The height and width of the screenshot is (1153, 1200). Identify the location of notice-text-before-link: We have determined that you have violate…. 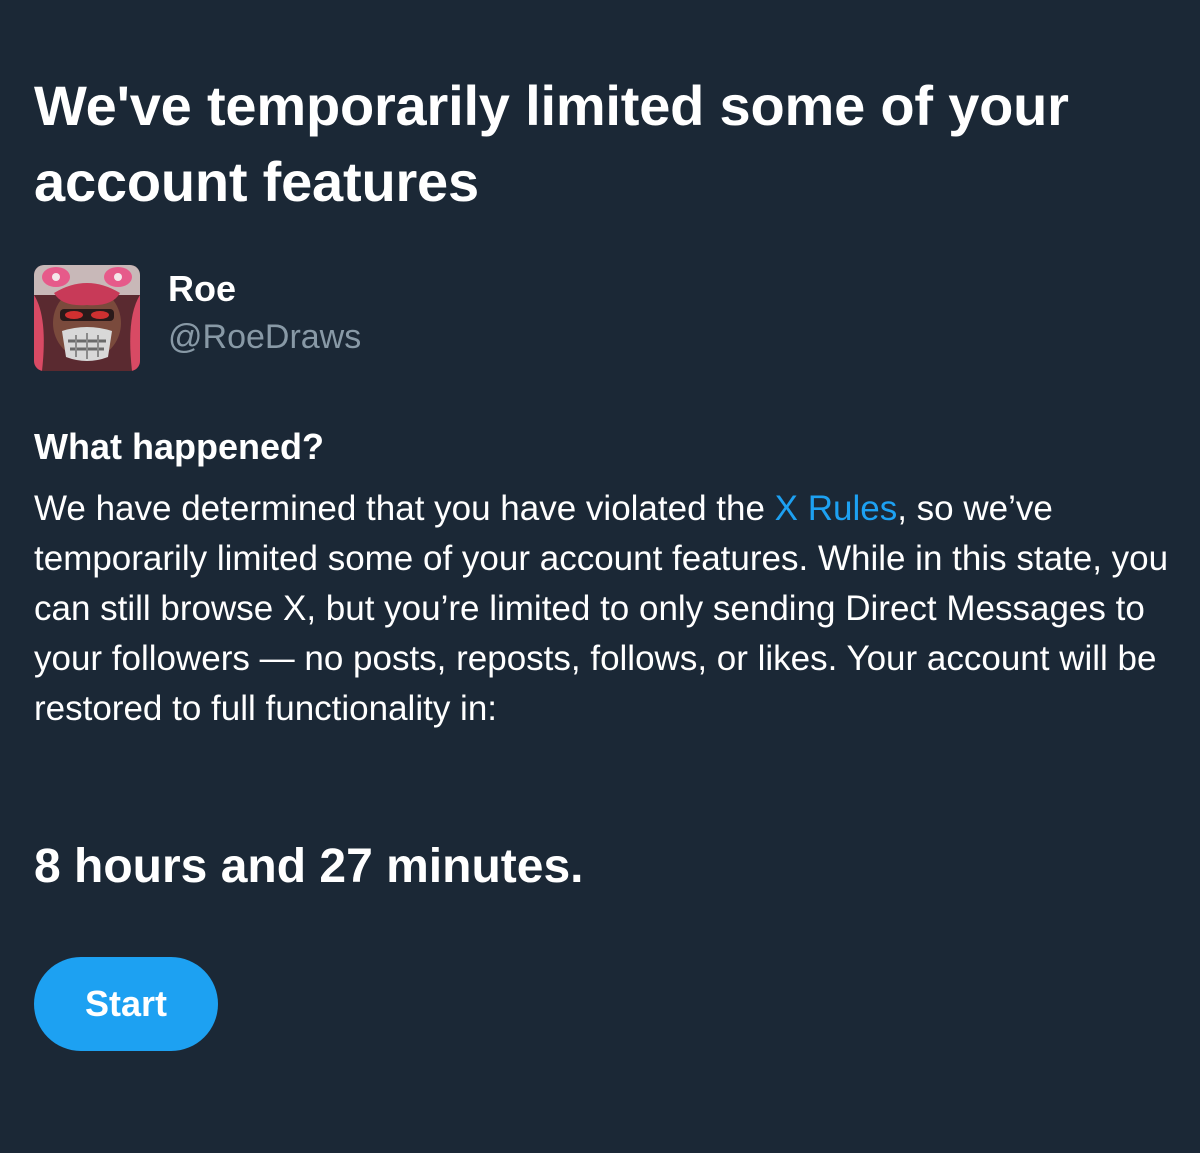
(404, 508).